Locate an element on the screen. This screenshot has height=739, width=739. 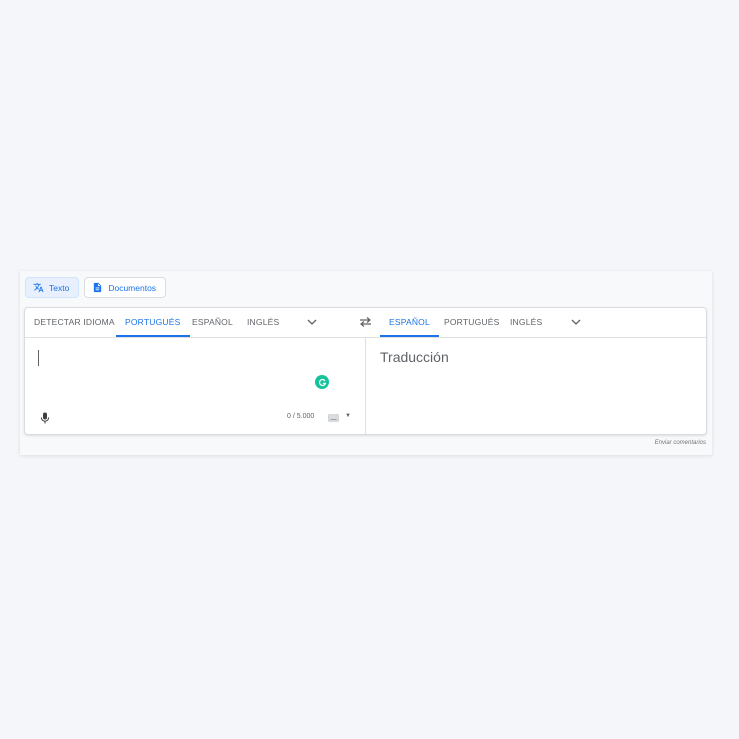
target-more-languages-icon is located at coordinates (576, 322).